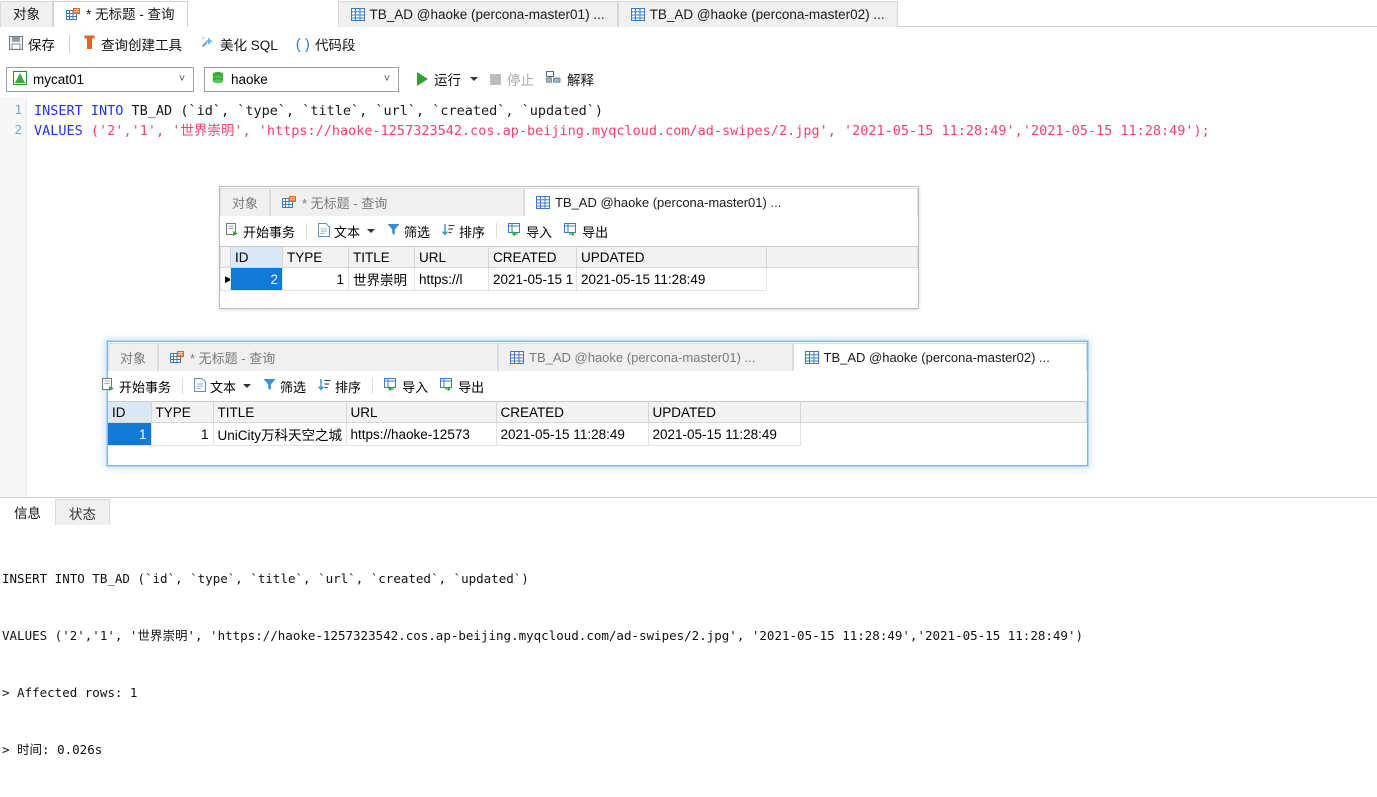 The width and height of the screenshot is (1377, 797). I want to click on table-header-row: ID TYPE TITLE URL CREATED UPDATED, so click(597, 412).